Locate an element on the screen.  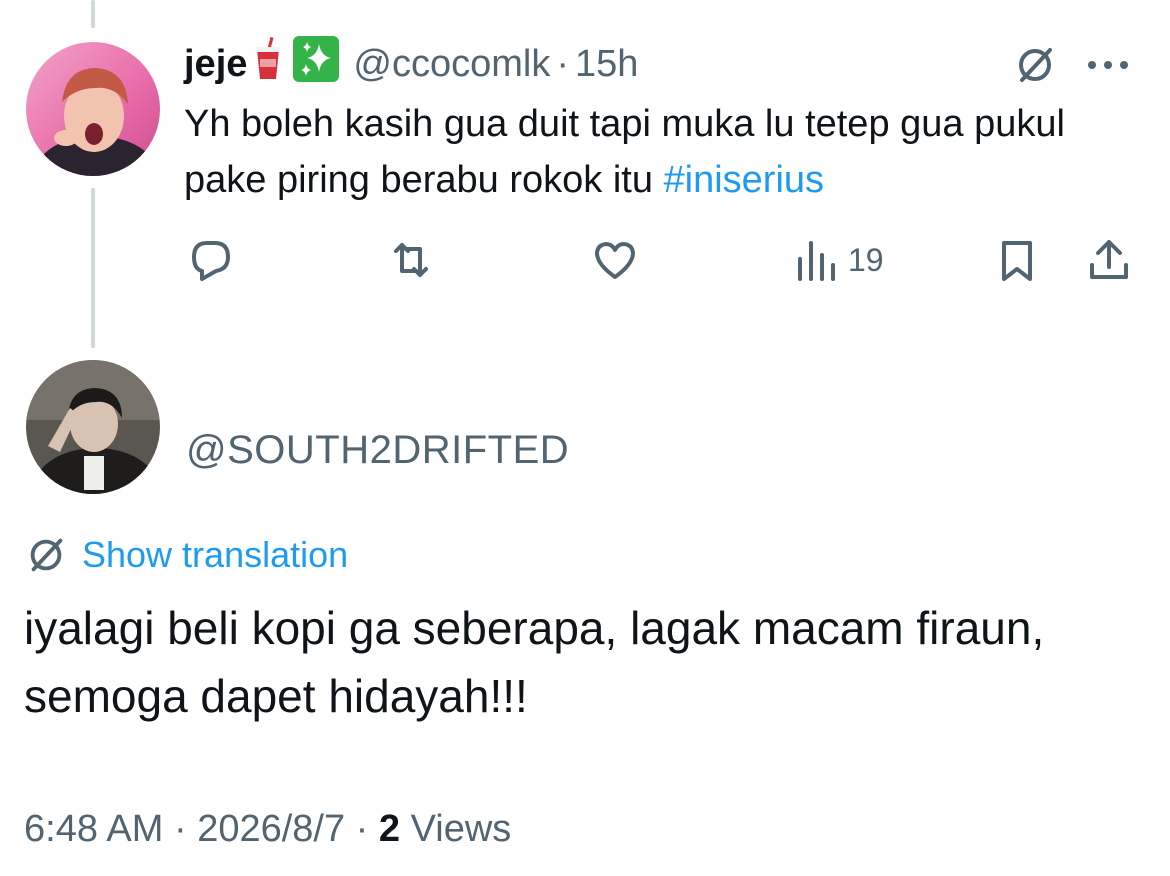
main-avatar is located at coordinates (93, 427).